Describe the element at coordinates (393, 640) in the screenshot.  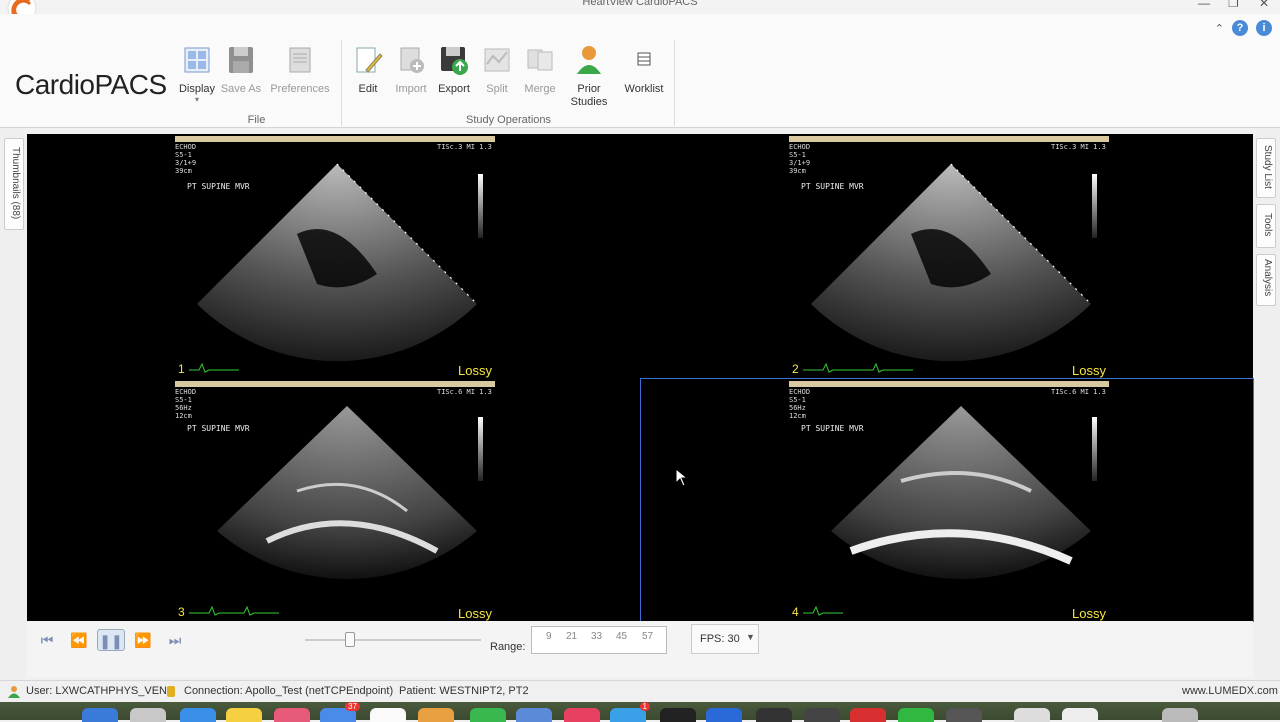
I see `frame-slider-track` at that location.